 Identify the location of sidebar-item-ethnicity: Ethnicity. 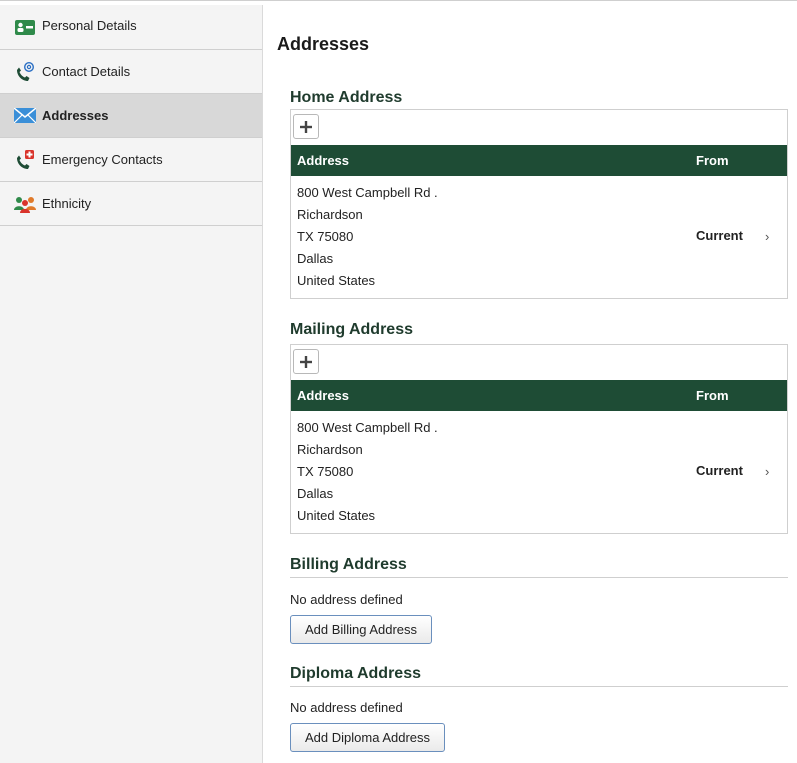
(131, 204).